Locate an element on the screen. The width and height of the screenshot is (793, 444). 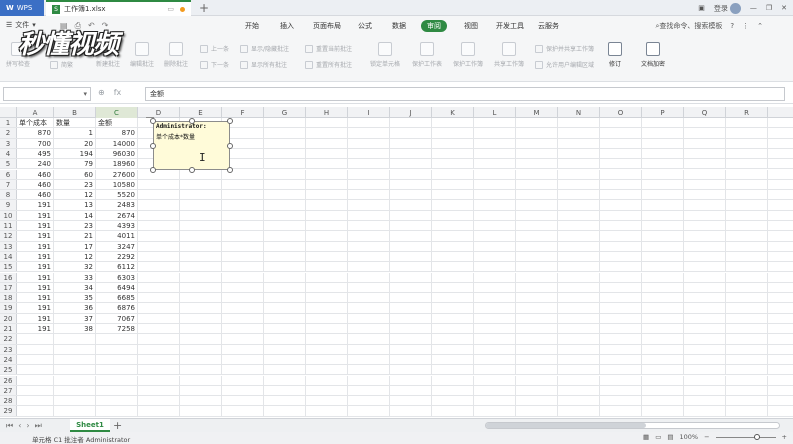
row-header: 27 is located at coordinates (8, 390).